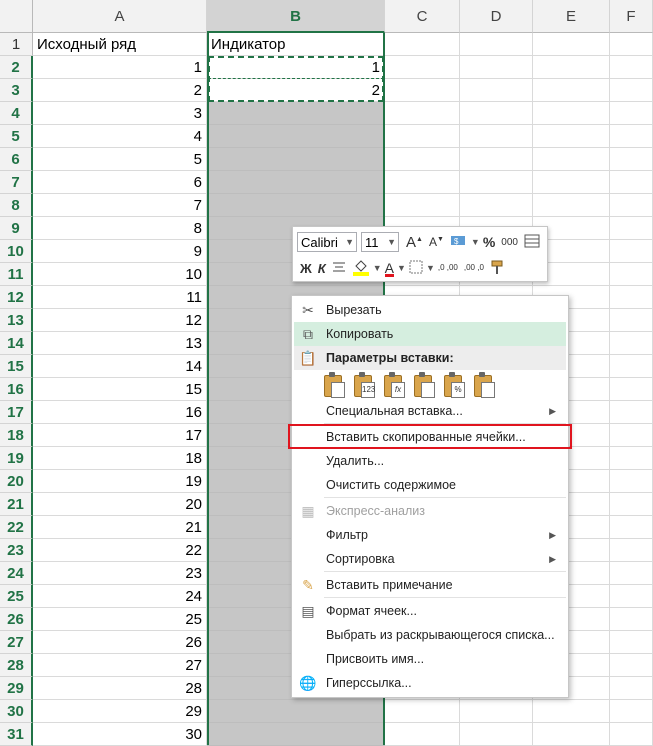 This screenshot has height=746, width=653. What do you see at coordinates (422, 44) in the screenshot?
I see `cell-c1` at bounding box center [422, 44].